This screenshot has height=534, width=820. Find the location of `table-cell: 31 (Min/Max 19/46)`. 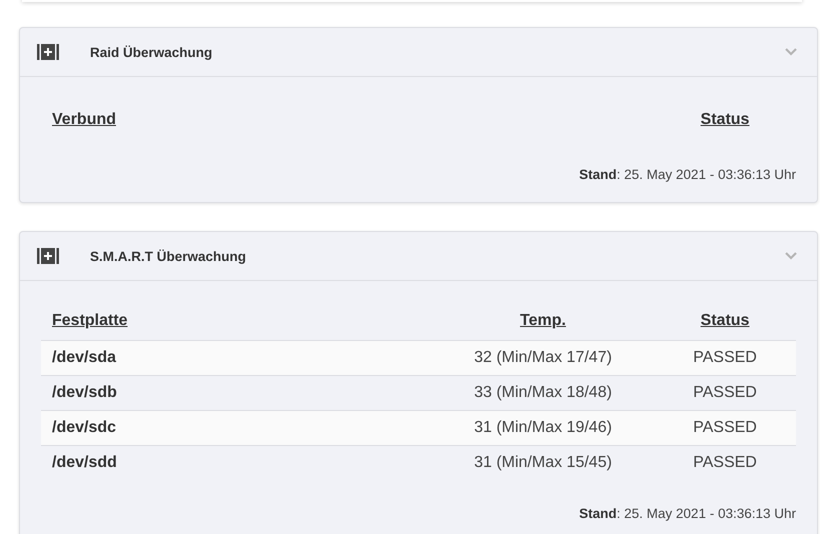

table-cell: 31 (Min/Max 19/46) is located at coordinates (543, 427).